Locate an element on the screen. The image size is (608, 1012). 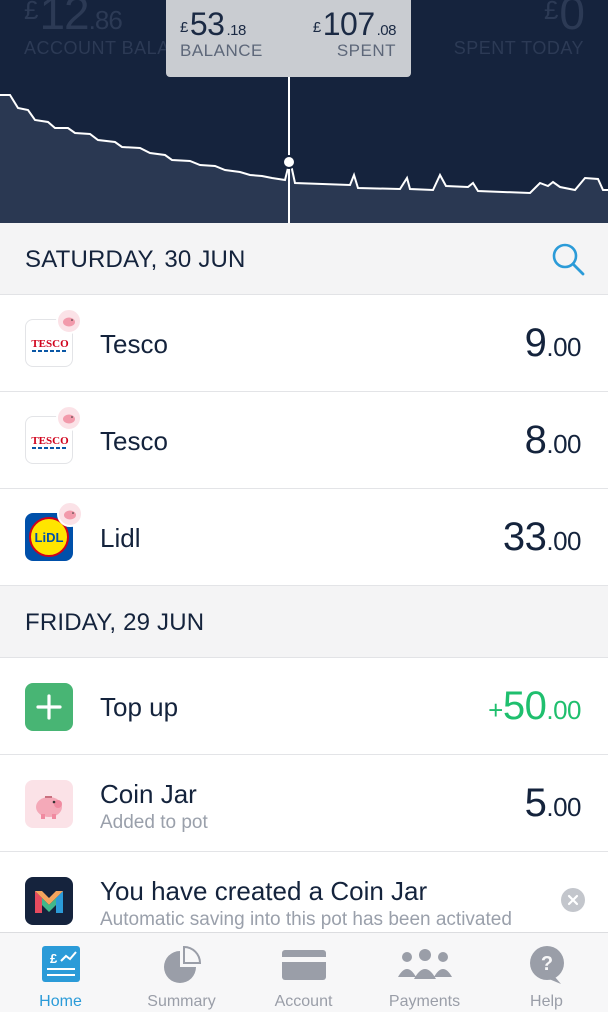
transaction-amount: 5.00 is located at coordinates (553, 803).